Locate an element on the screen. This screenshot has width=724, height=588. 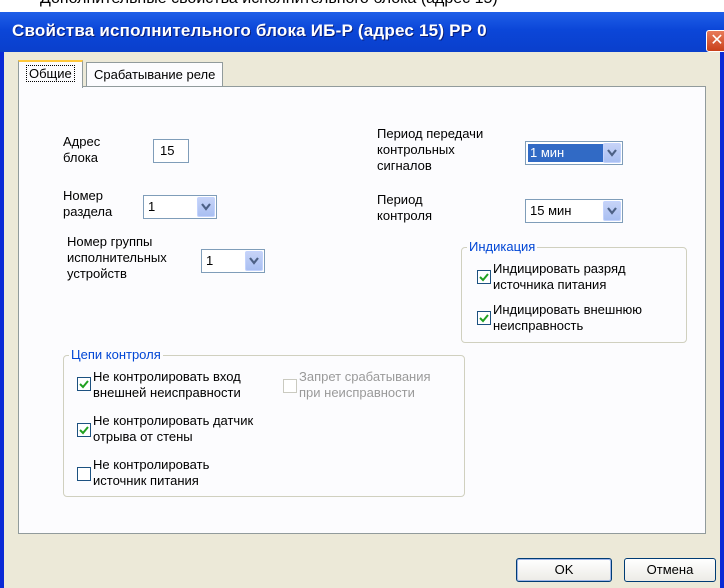
trigger-ban-on-fault-line1: Запрет срабатывания is located at coordinates (365, 376).